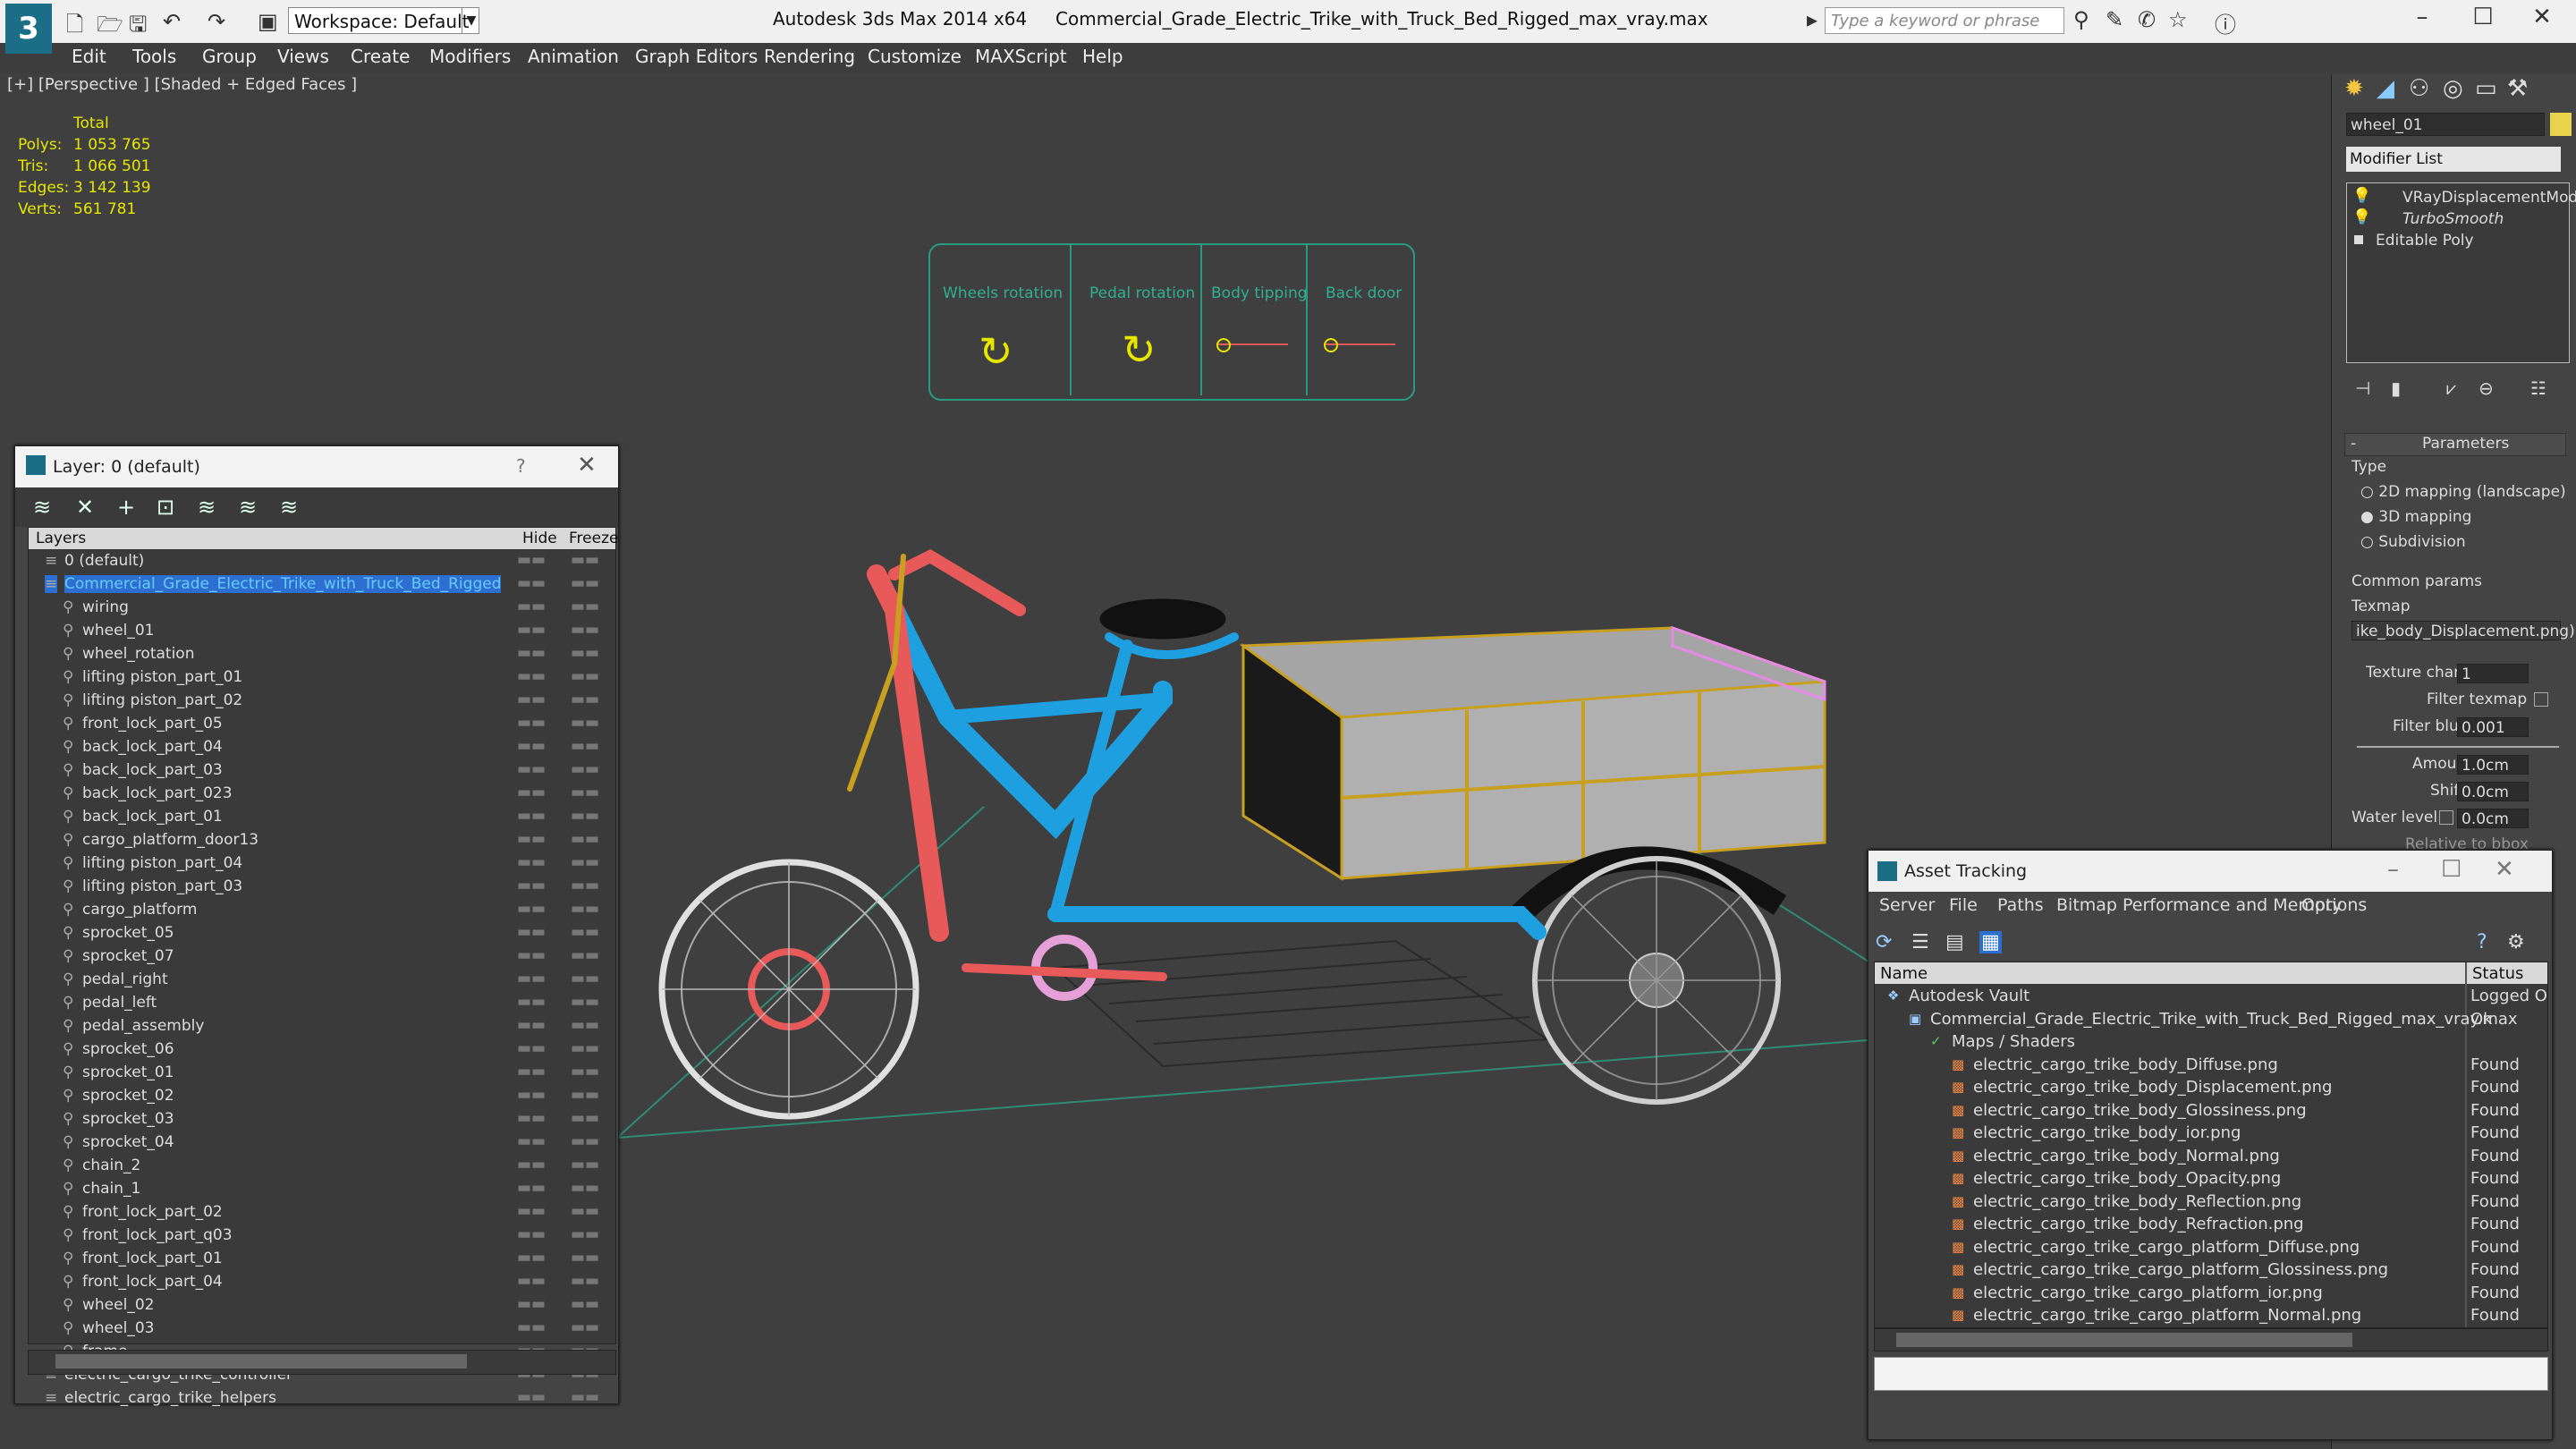 Image resolution: width=2576 pixels, height=1449 pixels. I want to click on layer-row: ⚲ back_lock_part_03 ▬▬ ▬▬, so click(322, 771).